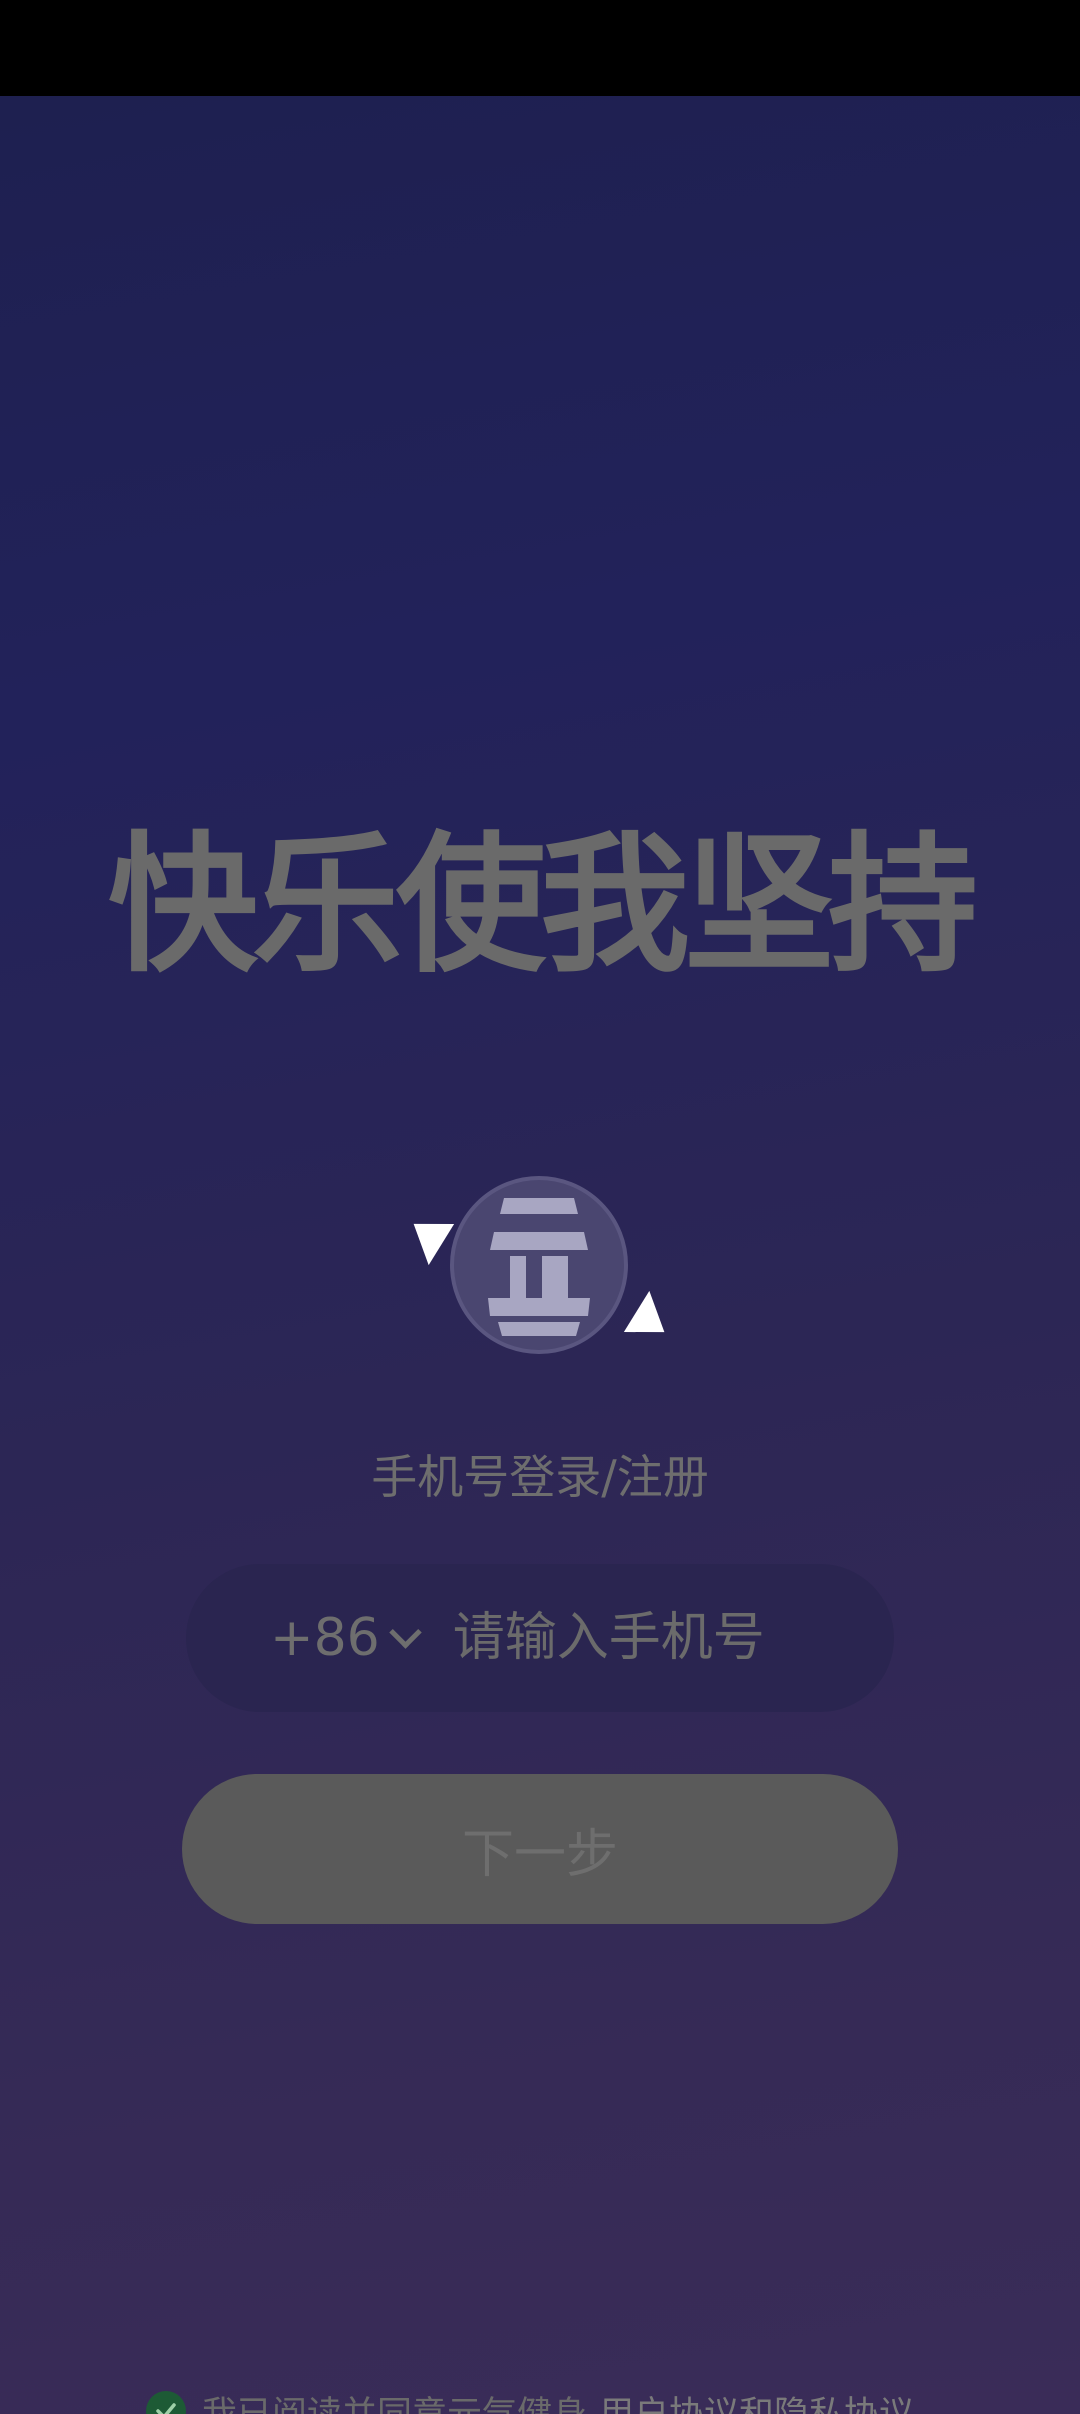 This screenshot has height=2414, width=1080. What do you see at coordinates (325, 1638) in the screenshot?
I see `country-code-label: +86` at bounding box center [325, 1638].